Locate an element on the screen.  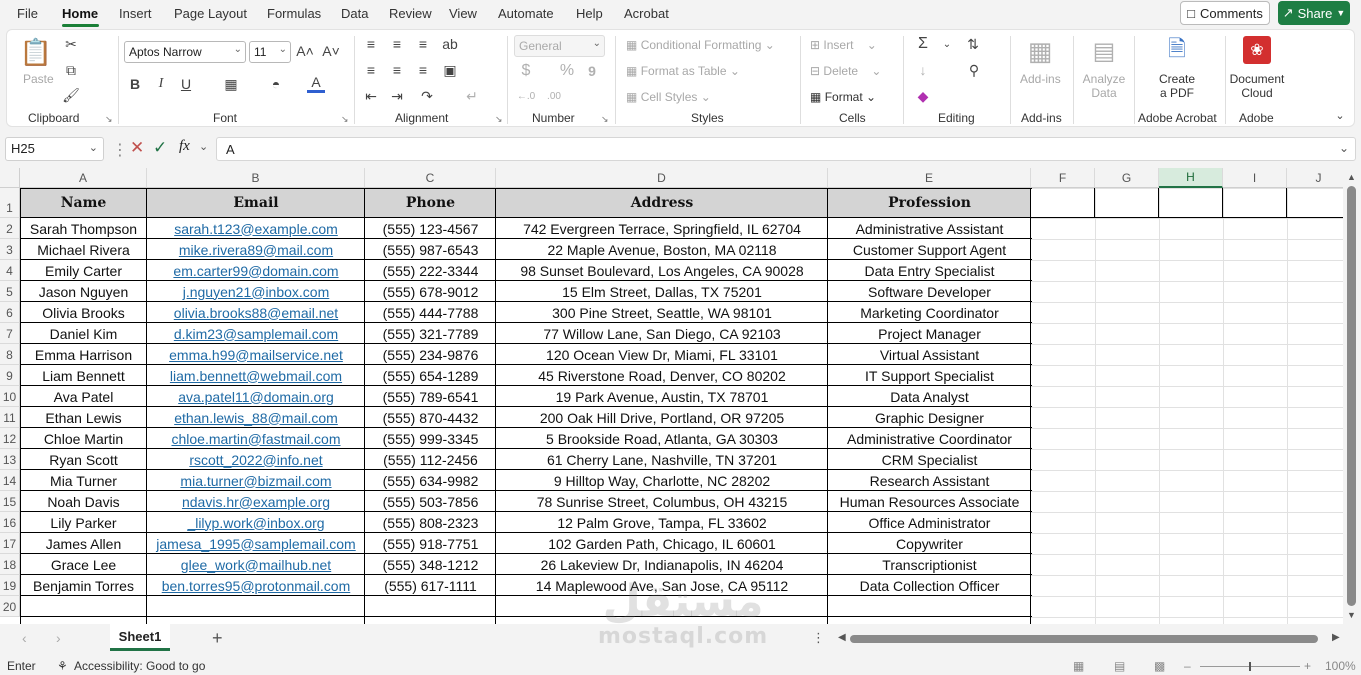
sheet-tab-sheet1: Sheet1 is located at coordinates (140, 637).